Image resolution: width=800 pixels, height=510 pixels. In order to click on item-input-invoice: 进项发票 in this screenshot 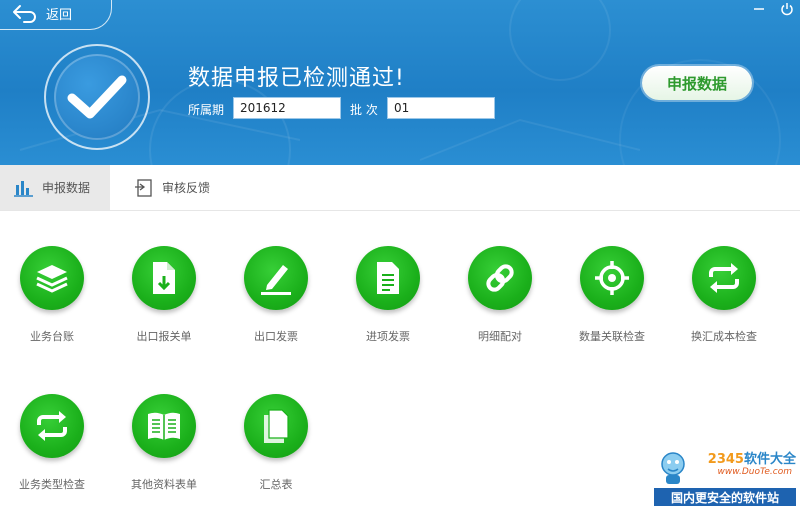, I will do `click(391, 301)`.